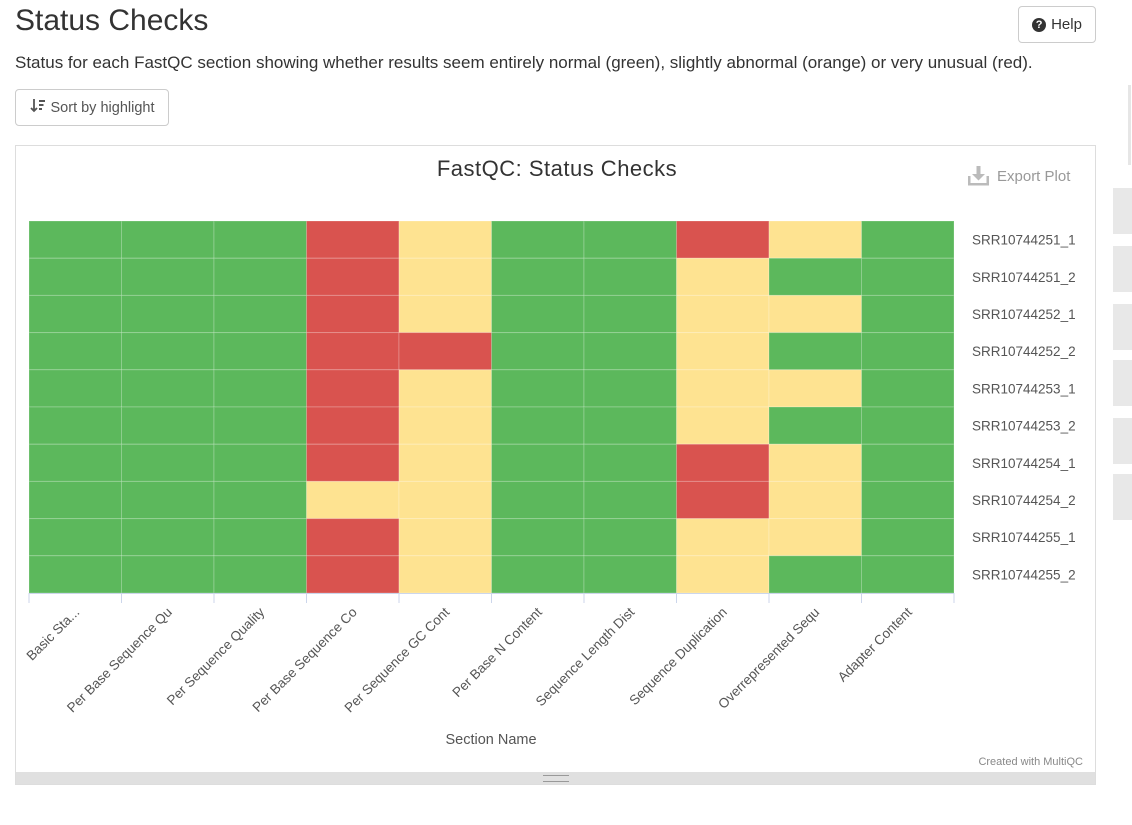  What do you see at coordinates (1057, 24) in the screenshot?
I see `help-button: ? Help` at bounding box center [1057, 24].